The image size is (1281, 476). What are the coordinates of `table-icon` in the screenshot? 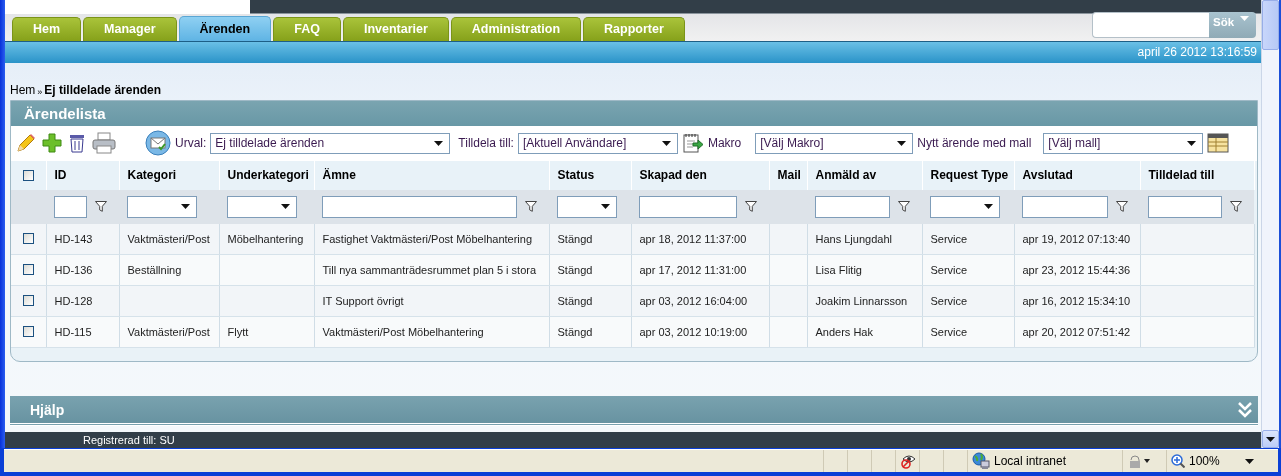 It's located at (1218, 143).